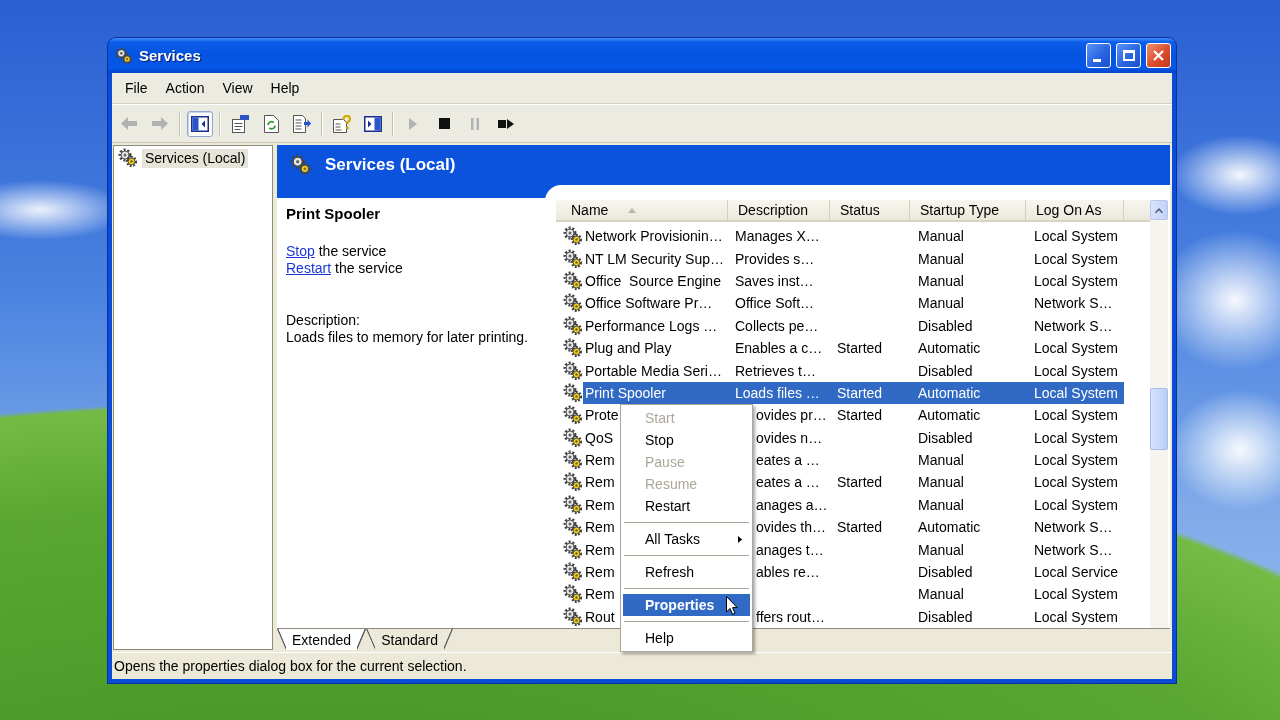  I want to click on menu-bar-item: Action, so click(185, 88).